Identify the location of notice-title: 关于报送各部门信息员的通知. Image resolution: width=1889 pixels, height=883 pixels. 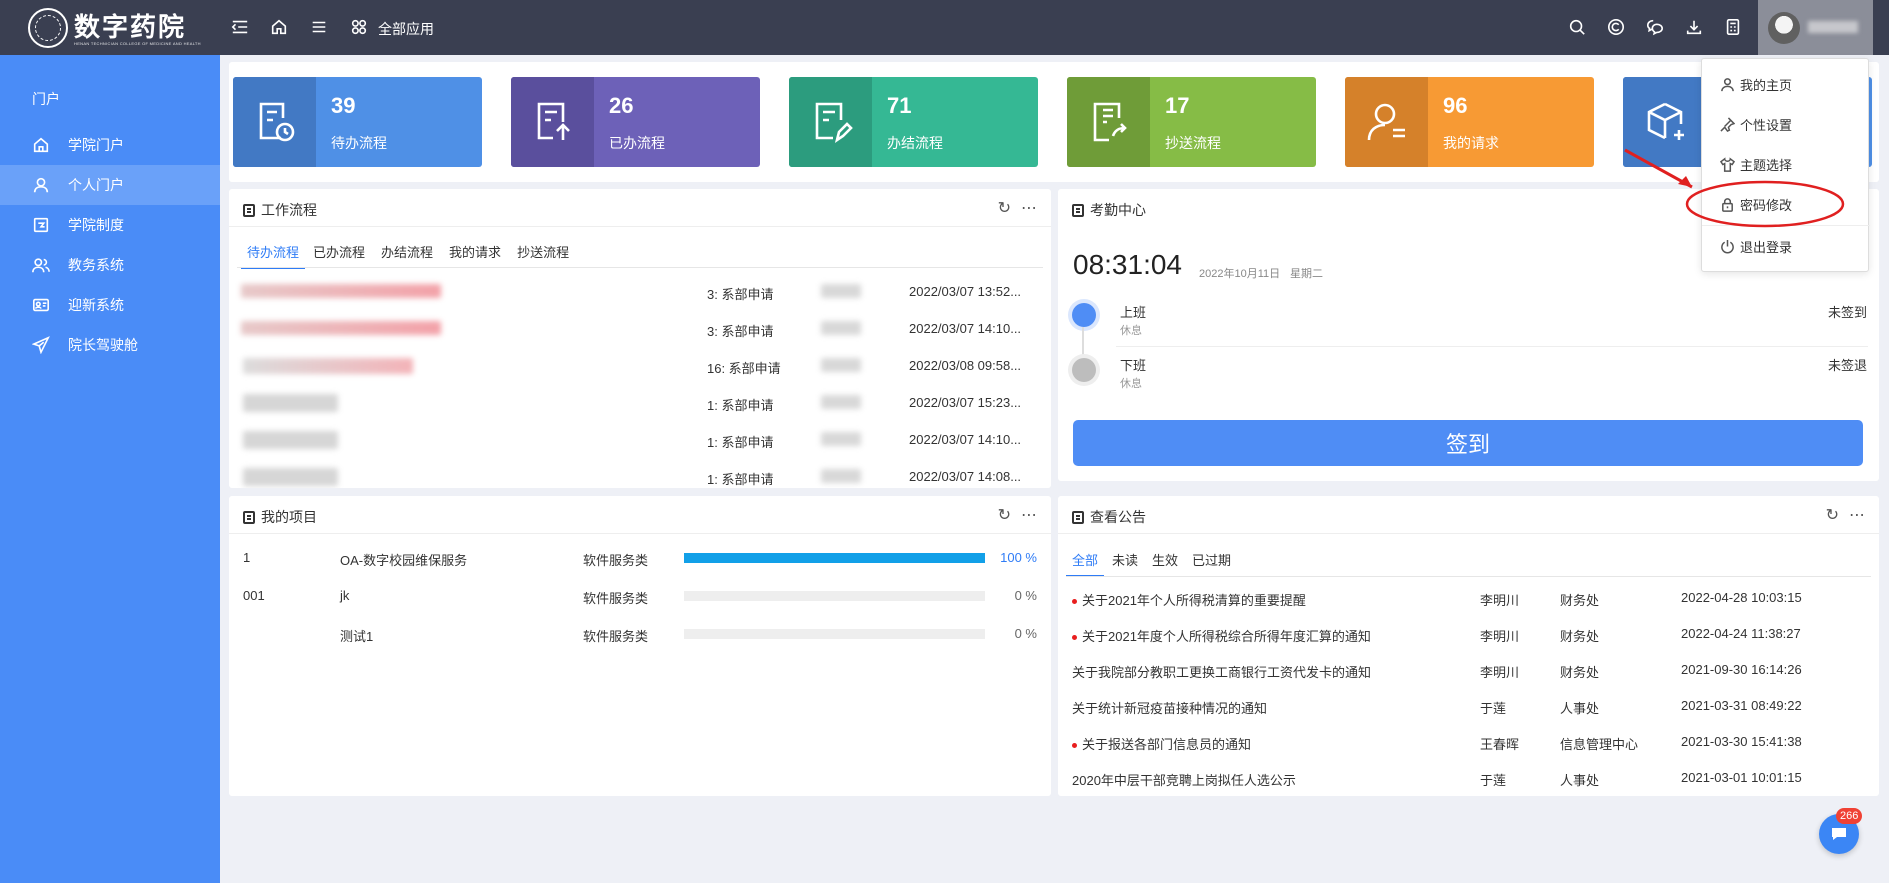
(1166, 744).